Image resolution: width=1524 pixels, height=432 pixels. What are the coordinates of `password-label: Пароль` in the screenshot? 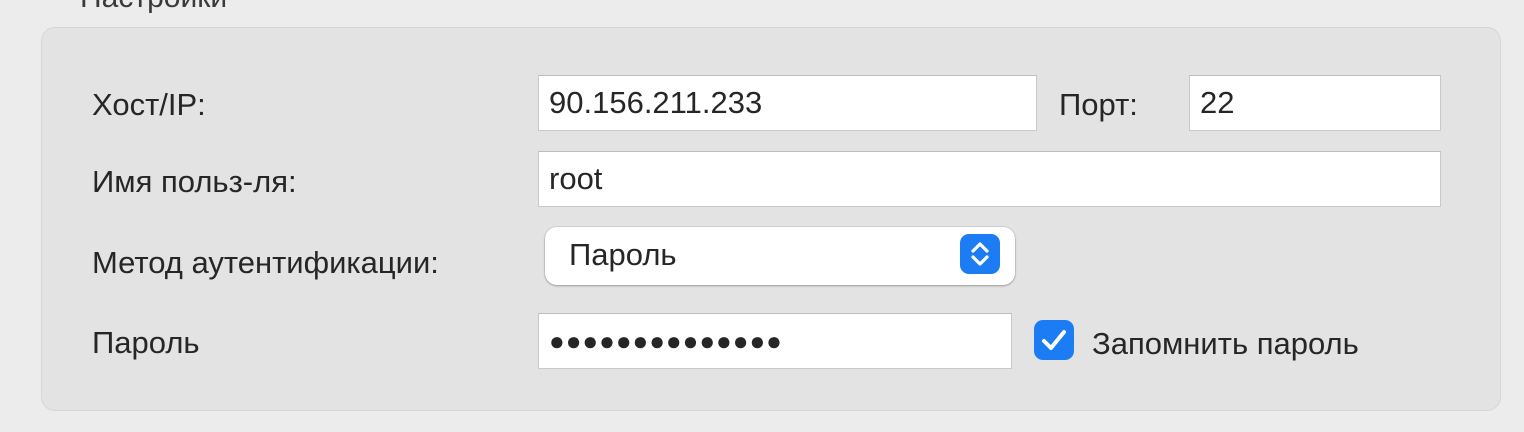 It's located at (146, 342).